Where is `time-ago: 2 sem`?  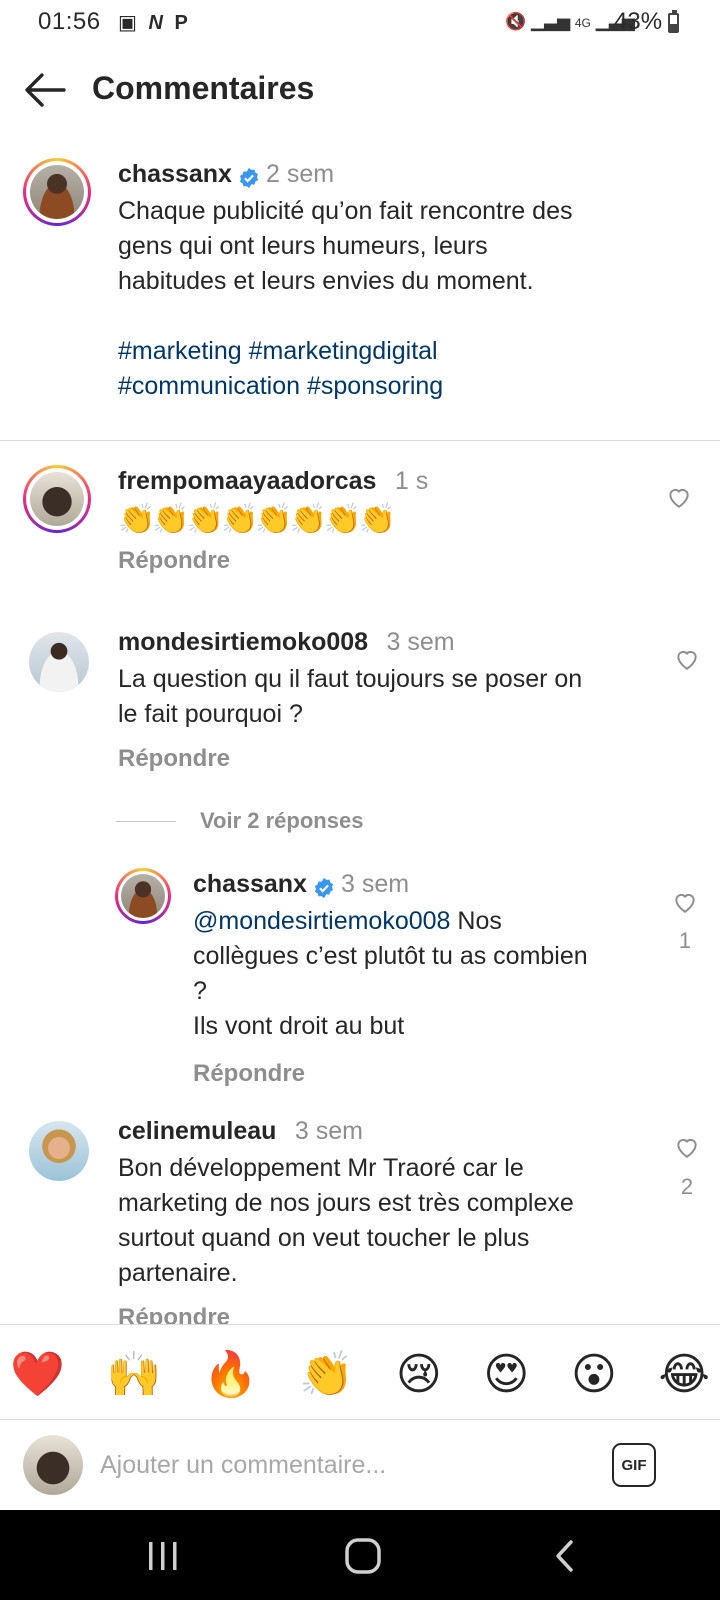 time-ago: 2 sem is located at coordinates (300, 174).